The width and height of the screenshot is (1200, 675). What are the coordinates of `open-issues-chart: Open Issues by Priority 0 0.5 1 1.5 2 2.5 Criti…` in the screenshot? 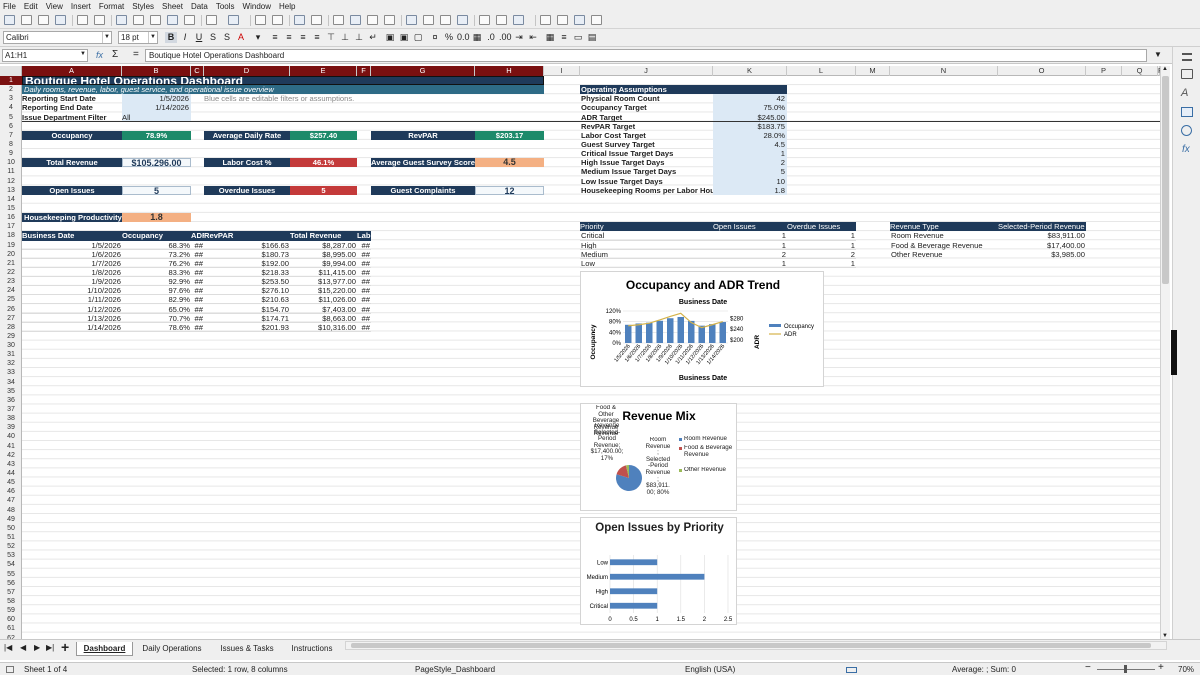 It's located at (658, 571).